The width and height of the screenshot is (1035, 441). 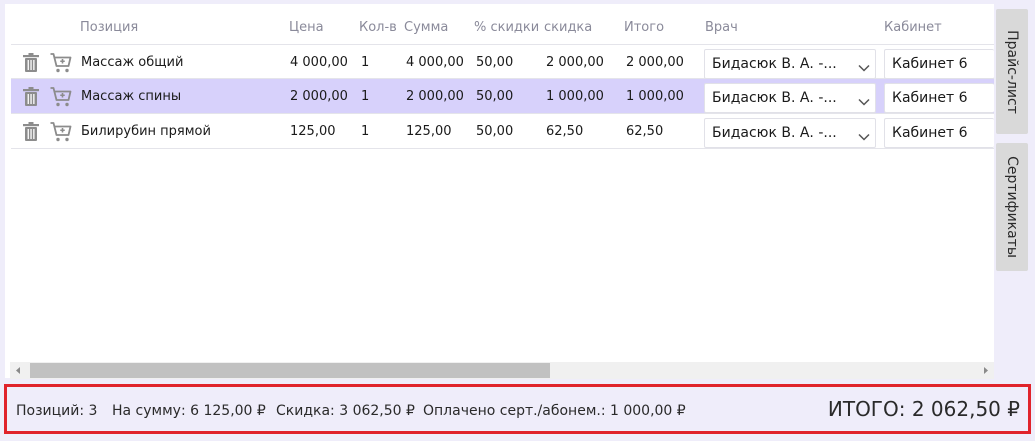 I want to click on col-discount: скидка, so click(x=568, y=27).